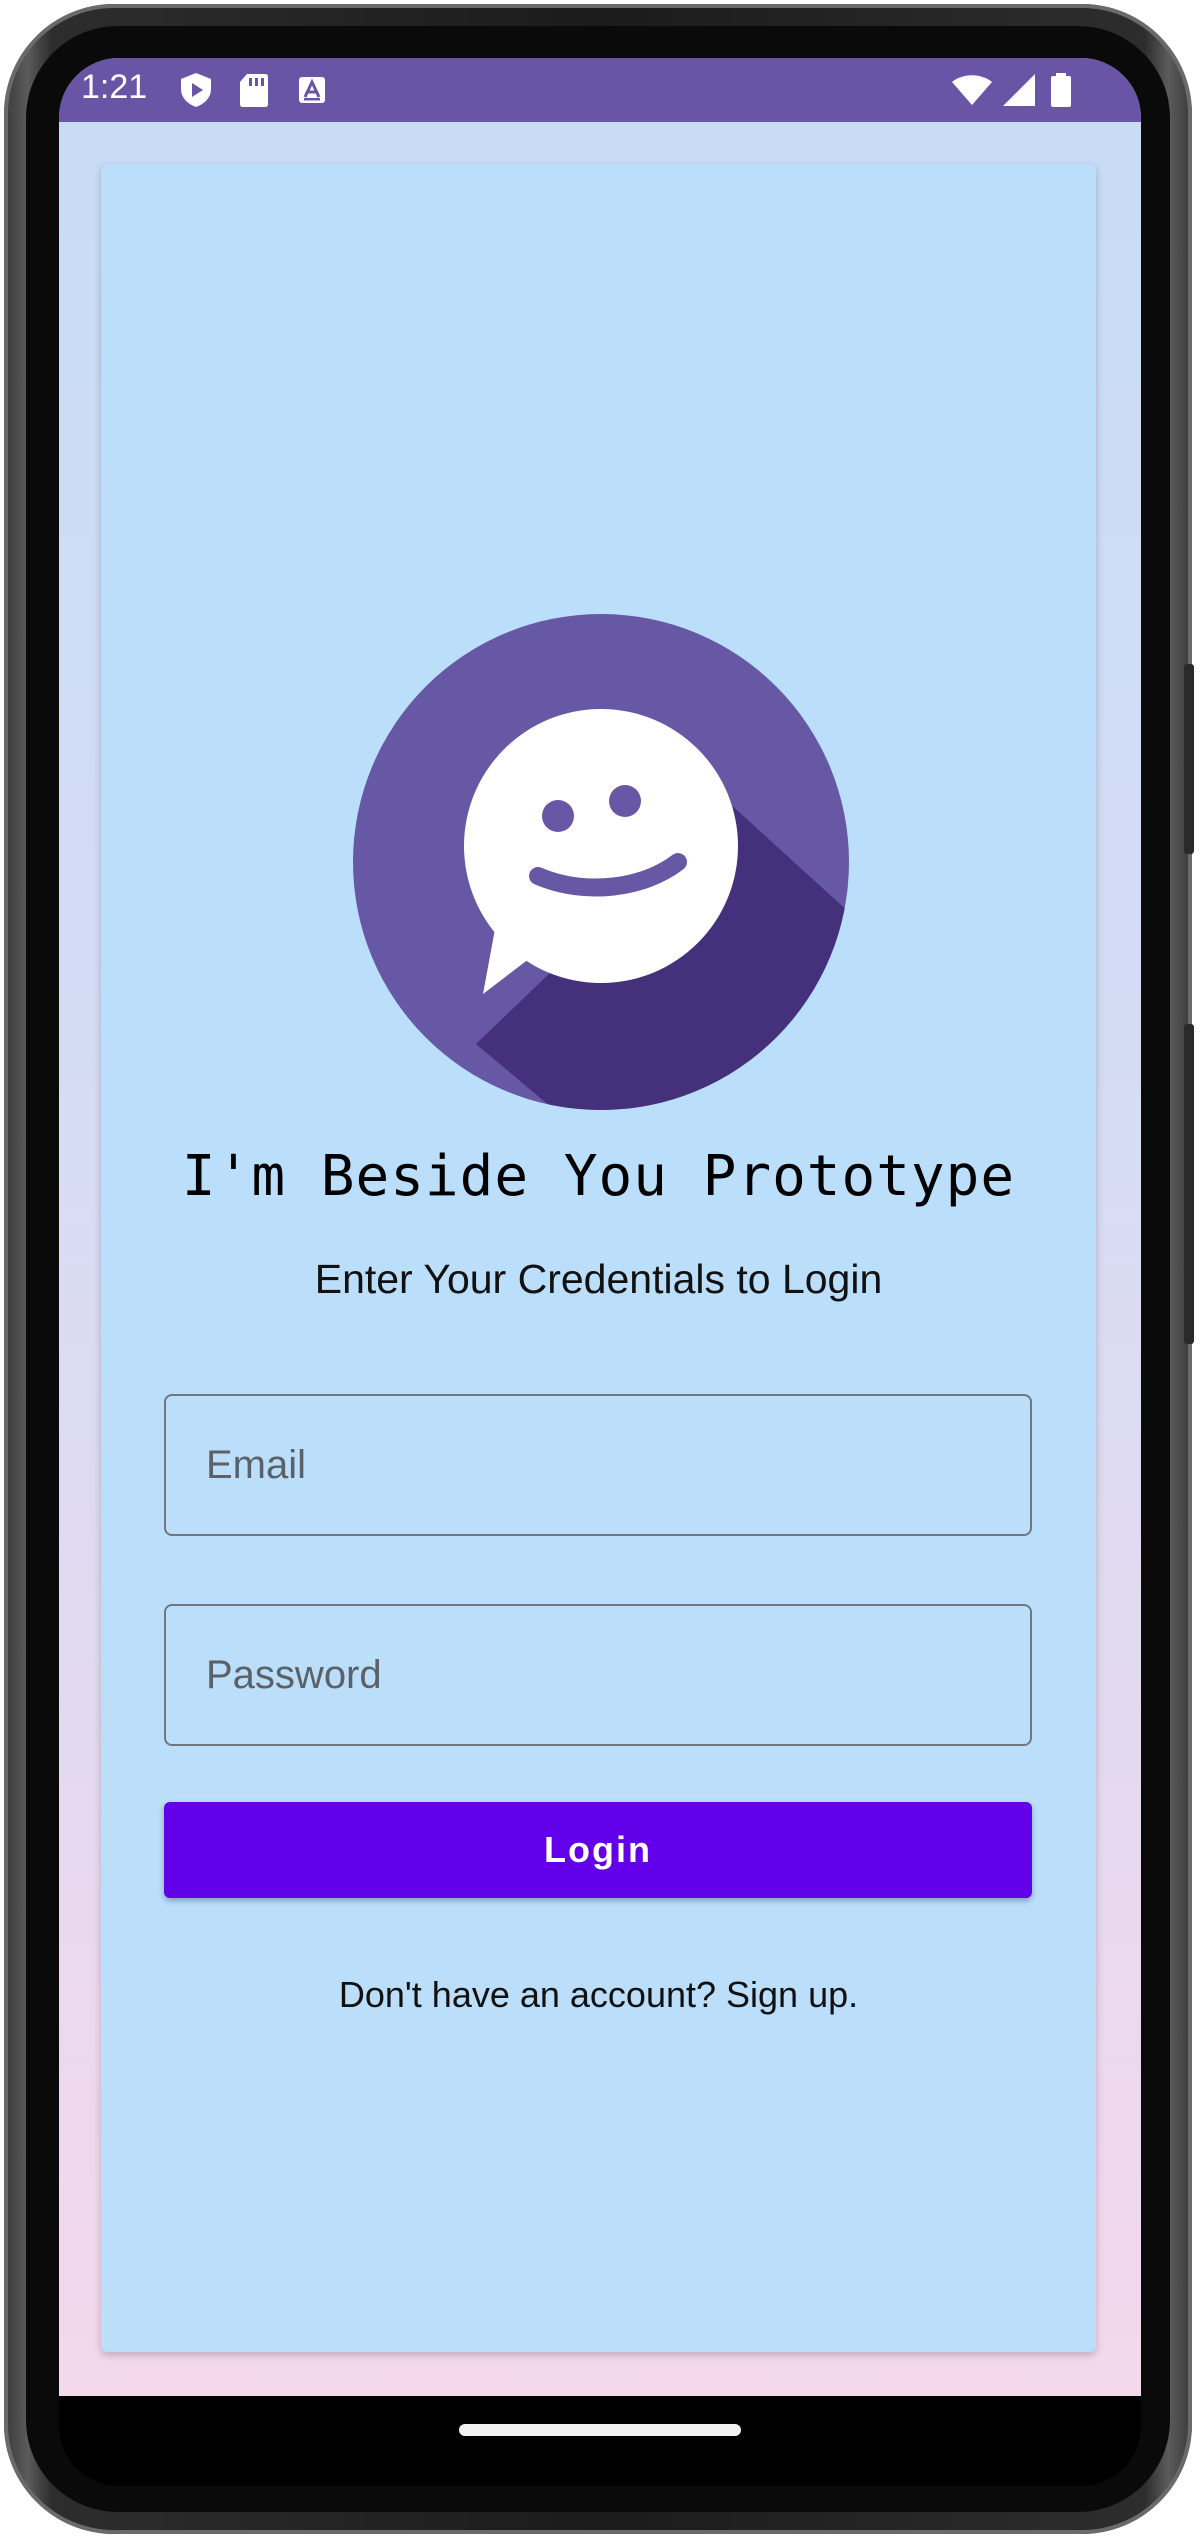  I want to click on play-protect-icon, so click(196, 90).